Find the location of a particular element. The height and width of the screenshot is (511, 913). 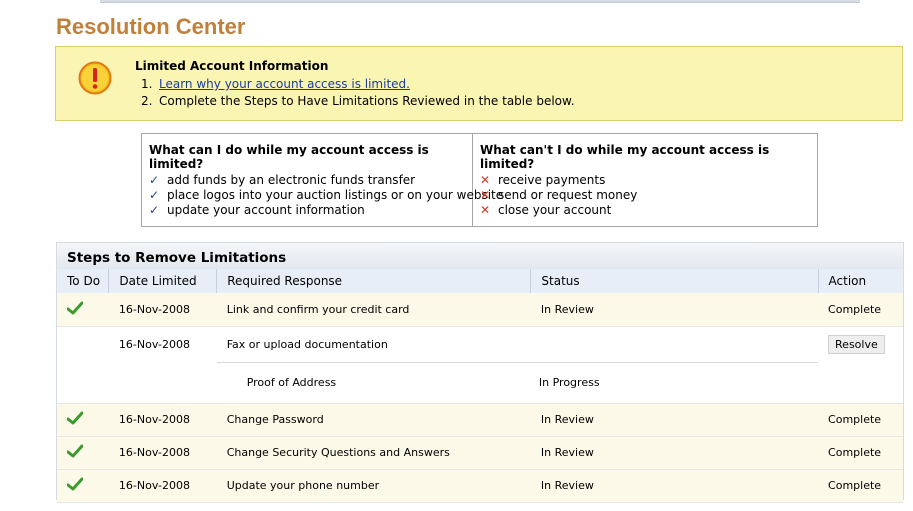

row-response: Link and confirm your credit card is located at coordinates (318, 309).